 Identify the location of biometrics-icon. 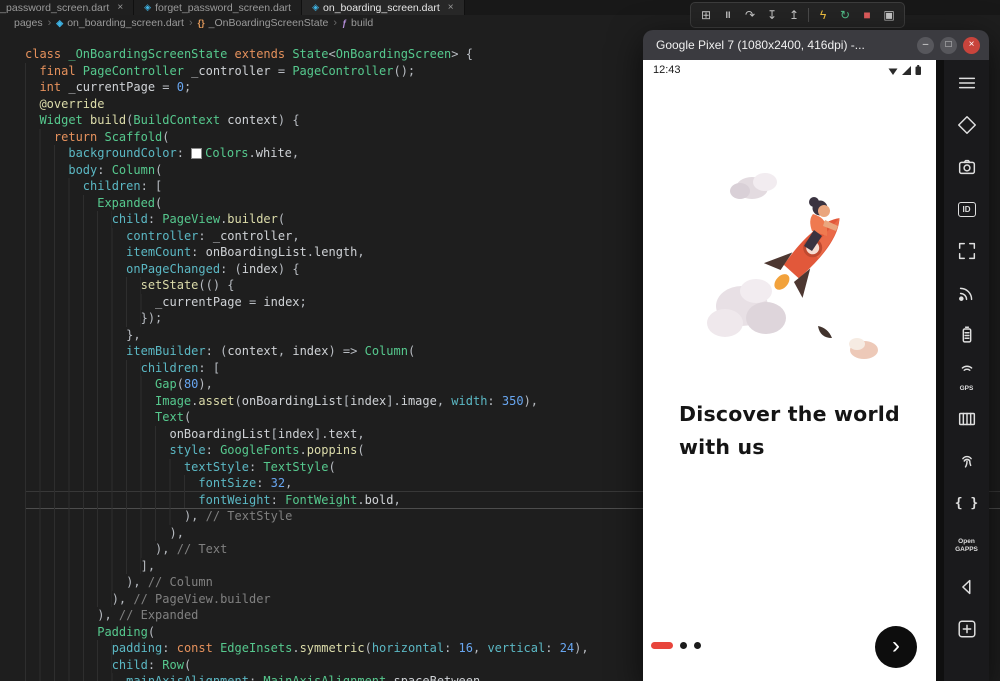
(967, 461).